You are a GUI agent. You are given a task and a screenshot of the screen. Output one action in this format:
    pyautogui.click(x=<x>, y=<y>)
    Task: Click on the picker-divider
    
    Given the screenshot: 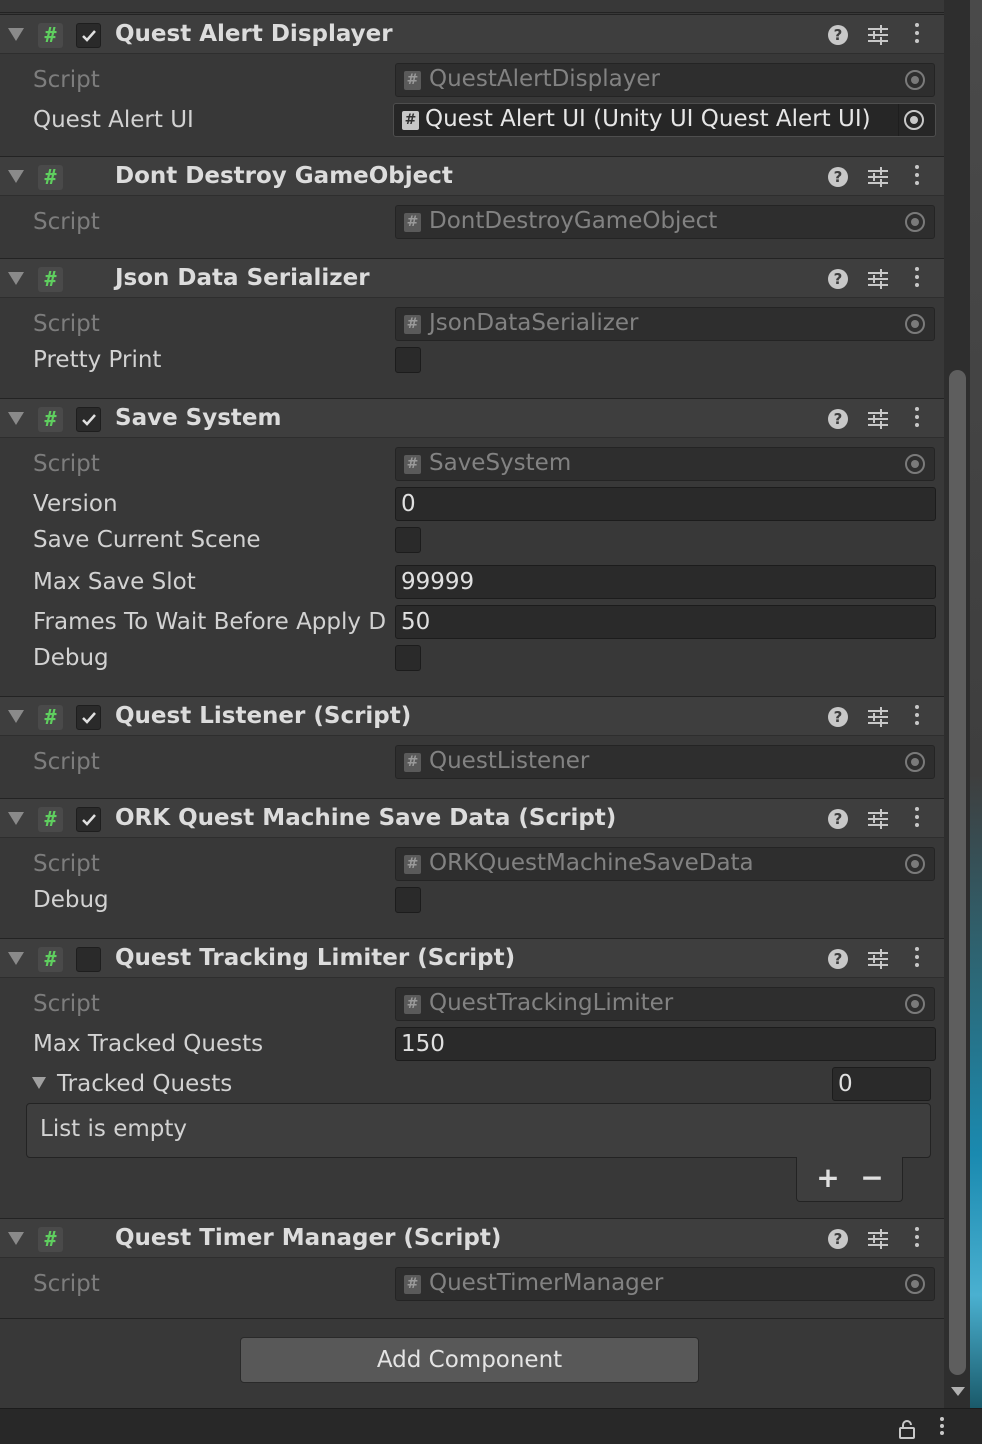 What is the action you would take?
    pyautogui.click(x=898, y=120)
    